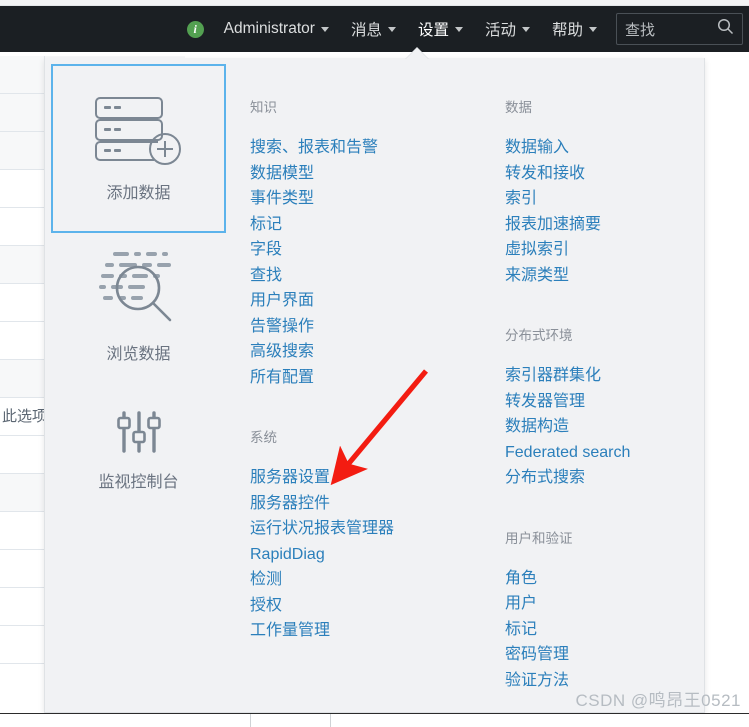 The image size is (749, 727). I want to click on tile-label: 监视控制台, so click(138, 482).